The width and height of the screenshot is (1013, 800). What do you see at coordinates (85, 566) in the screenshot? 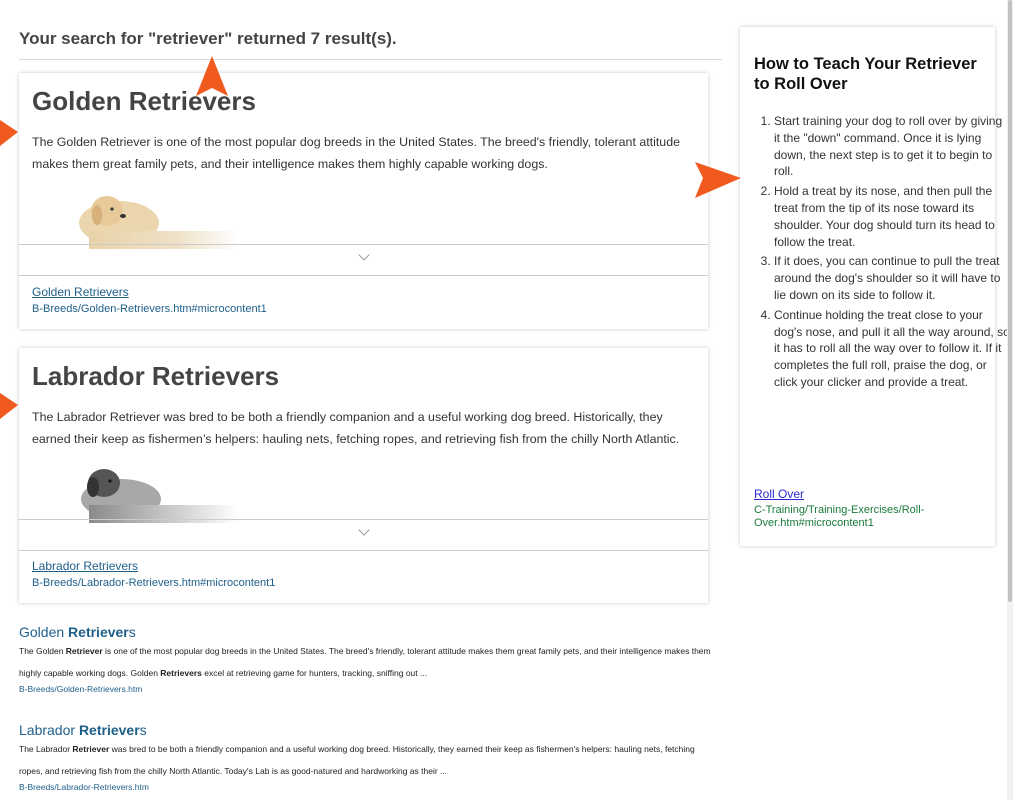
I see `card-link-labrador-retrievers: Labrador Retrievers` at bounding box center [85, 566].